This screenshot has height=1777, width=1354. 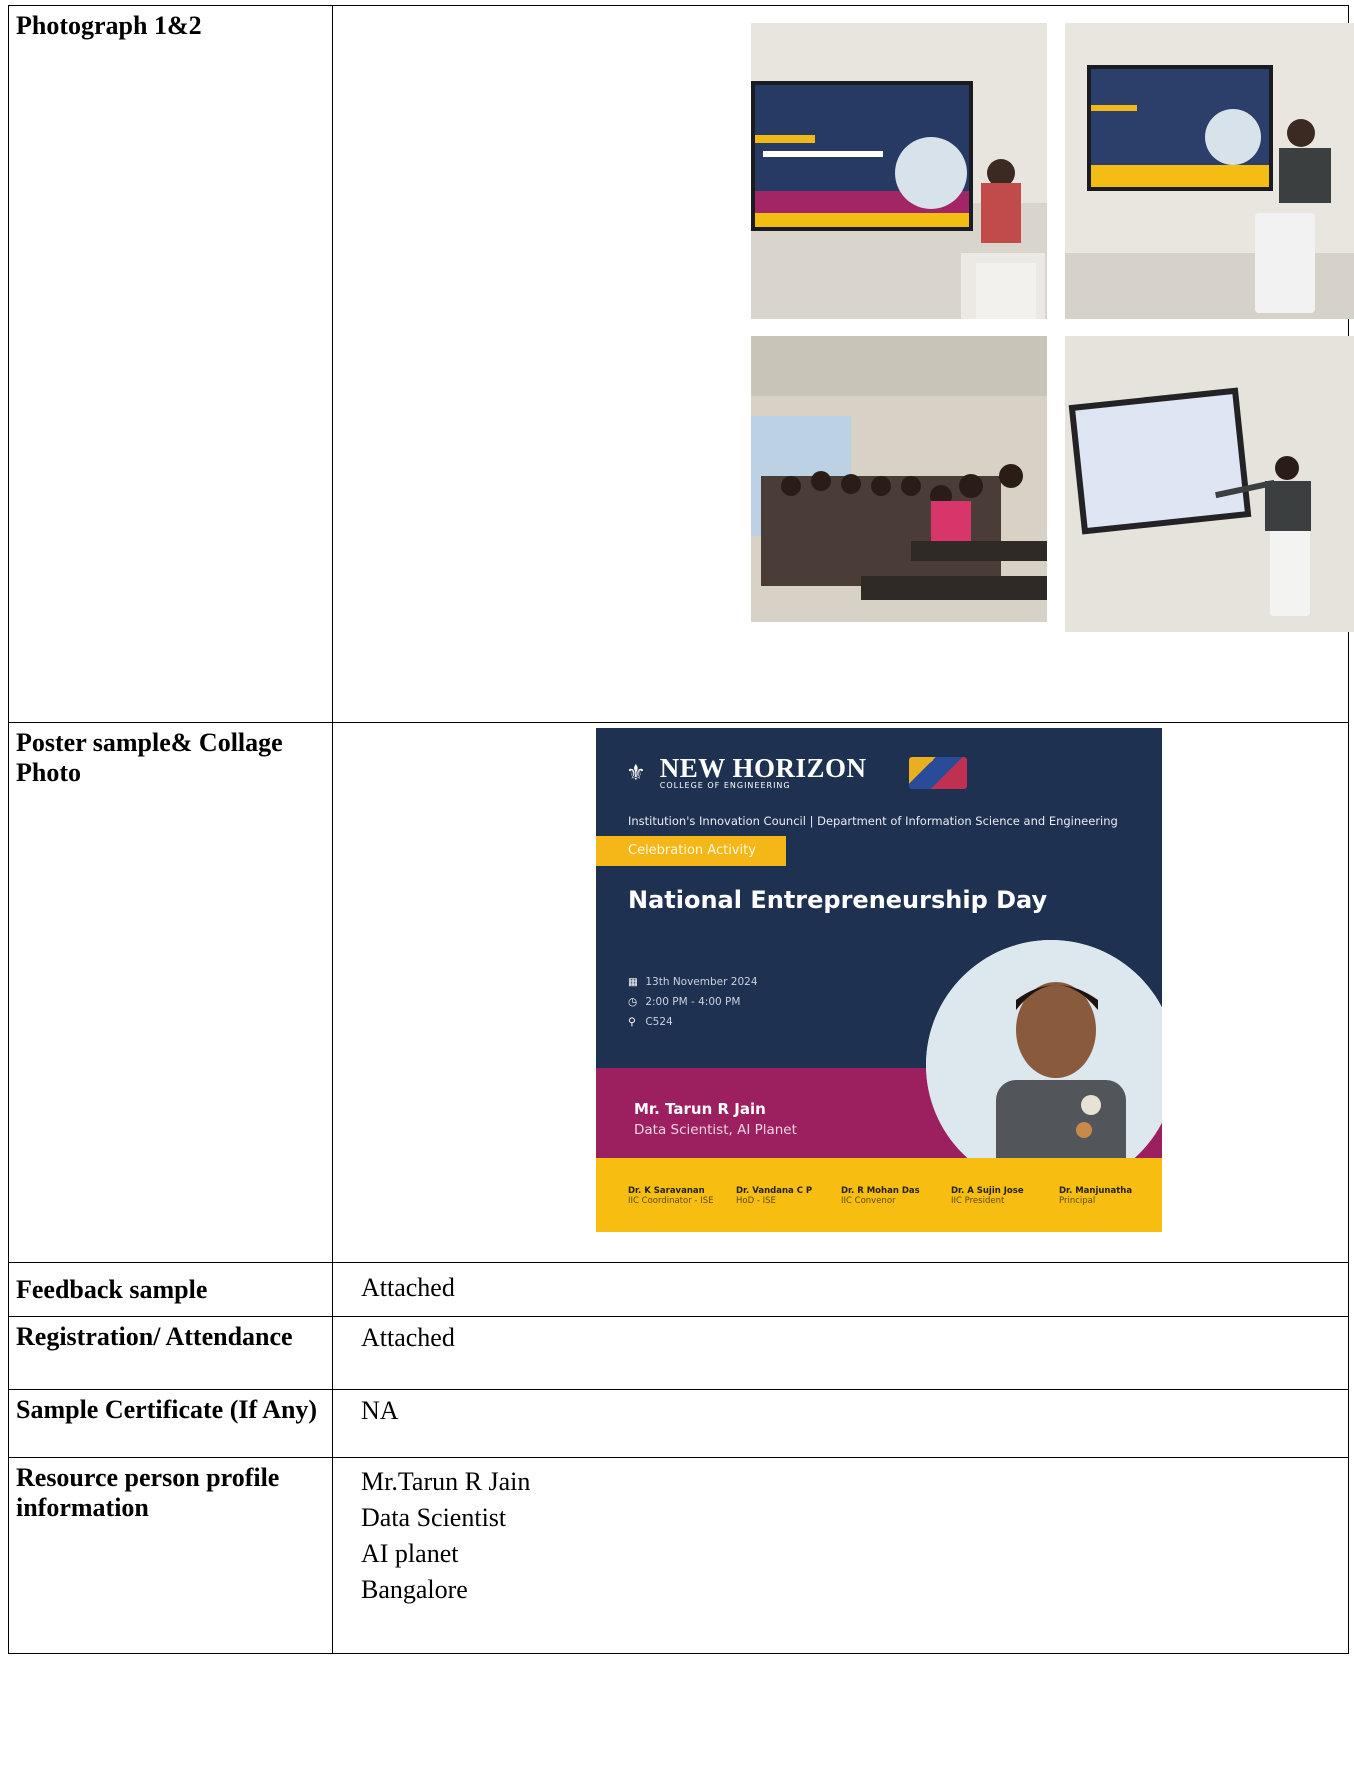 I want to click on celebration-badge: Celebration Activity, so click(x=691, y=851).